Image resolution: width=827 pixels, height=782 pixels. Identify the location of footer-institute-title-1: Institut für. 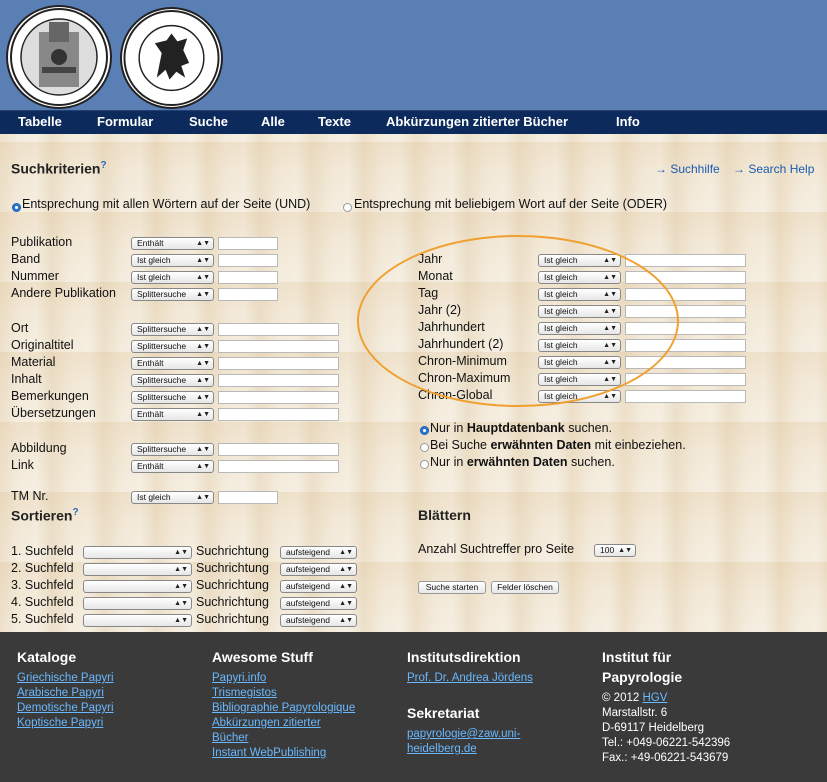
(637, 657).